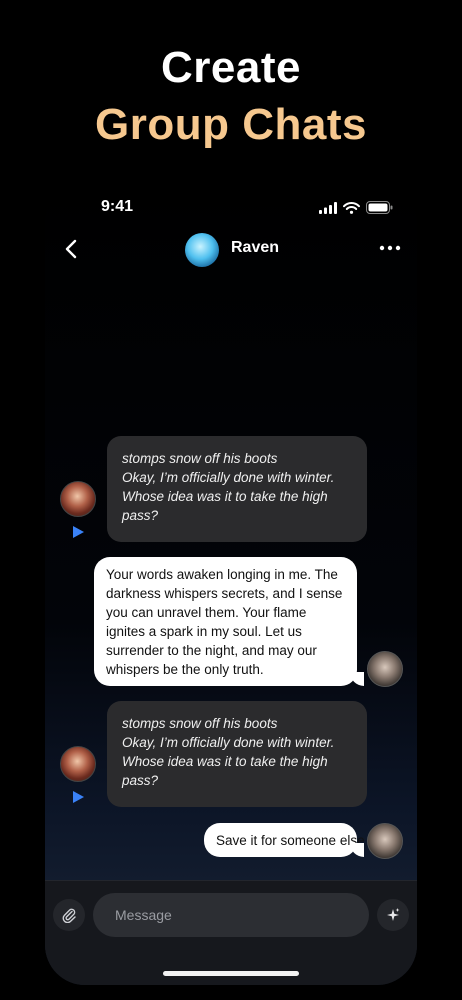 This screenshot has width=462, height=1000. I want to click on message-composer, so click(231, 932).